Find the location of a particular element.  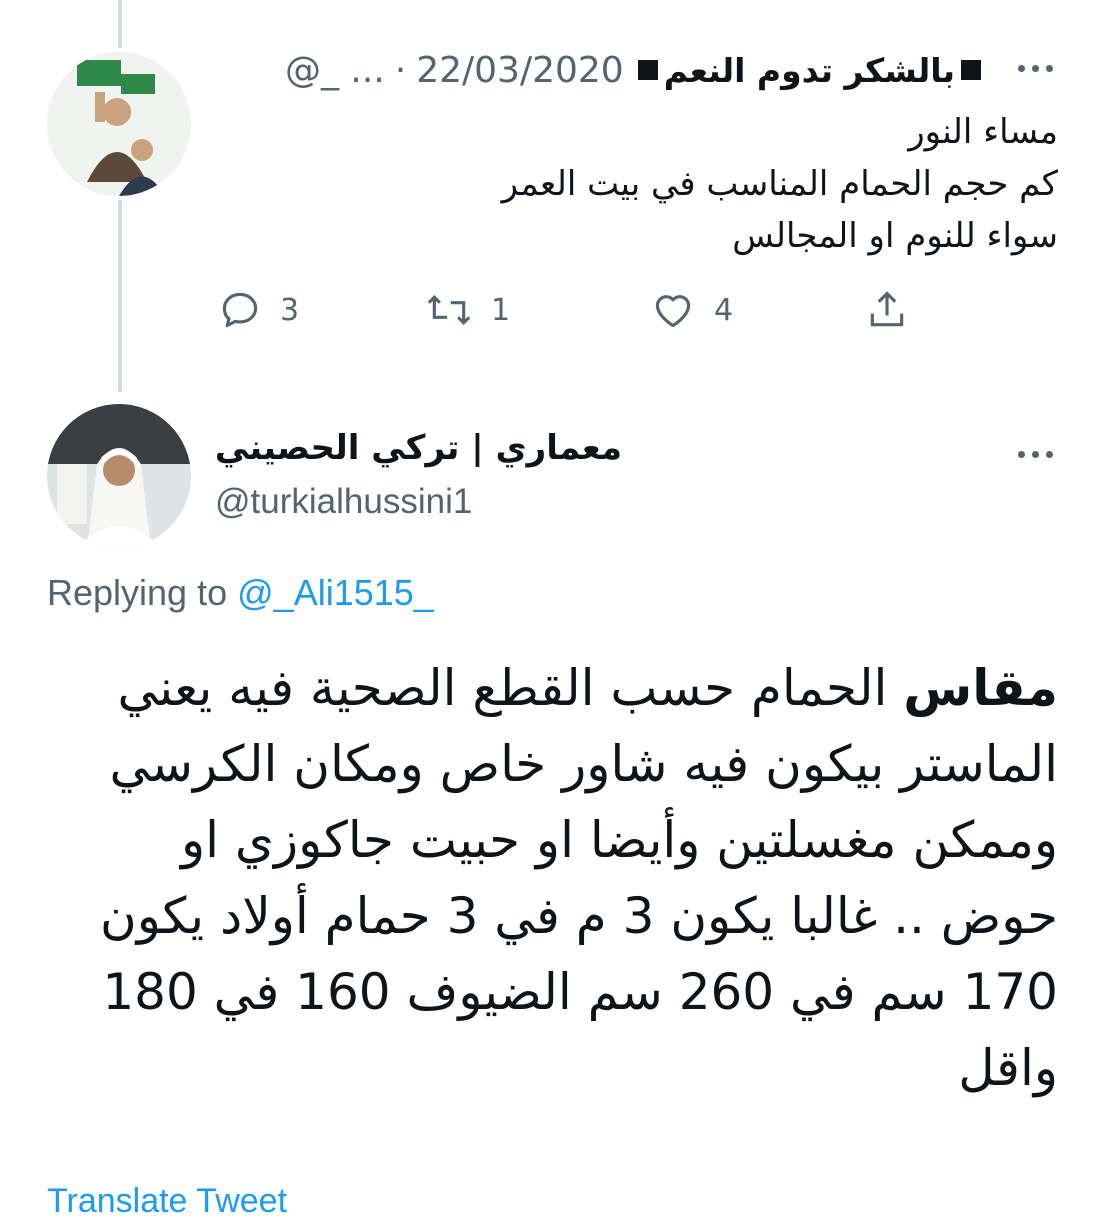

tweet-meta: @_ ... · 22/03/2020 is located at coordinates (454, 70).